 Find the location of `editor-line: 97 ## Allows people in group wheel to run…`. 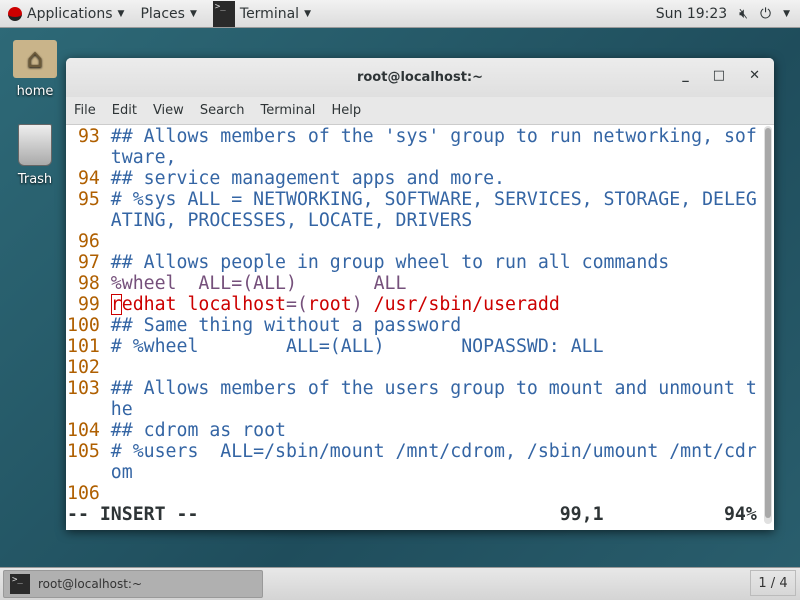

editor-line: 97 ## Allows people in group wheel to run… is located at coordinates (414, 262).